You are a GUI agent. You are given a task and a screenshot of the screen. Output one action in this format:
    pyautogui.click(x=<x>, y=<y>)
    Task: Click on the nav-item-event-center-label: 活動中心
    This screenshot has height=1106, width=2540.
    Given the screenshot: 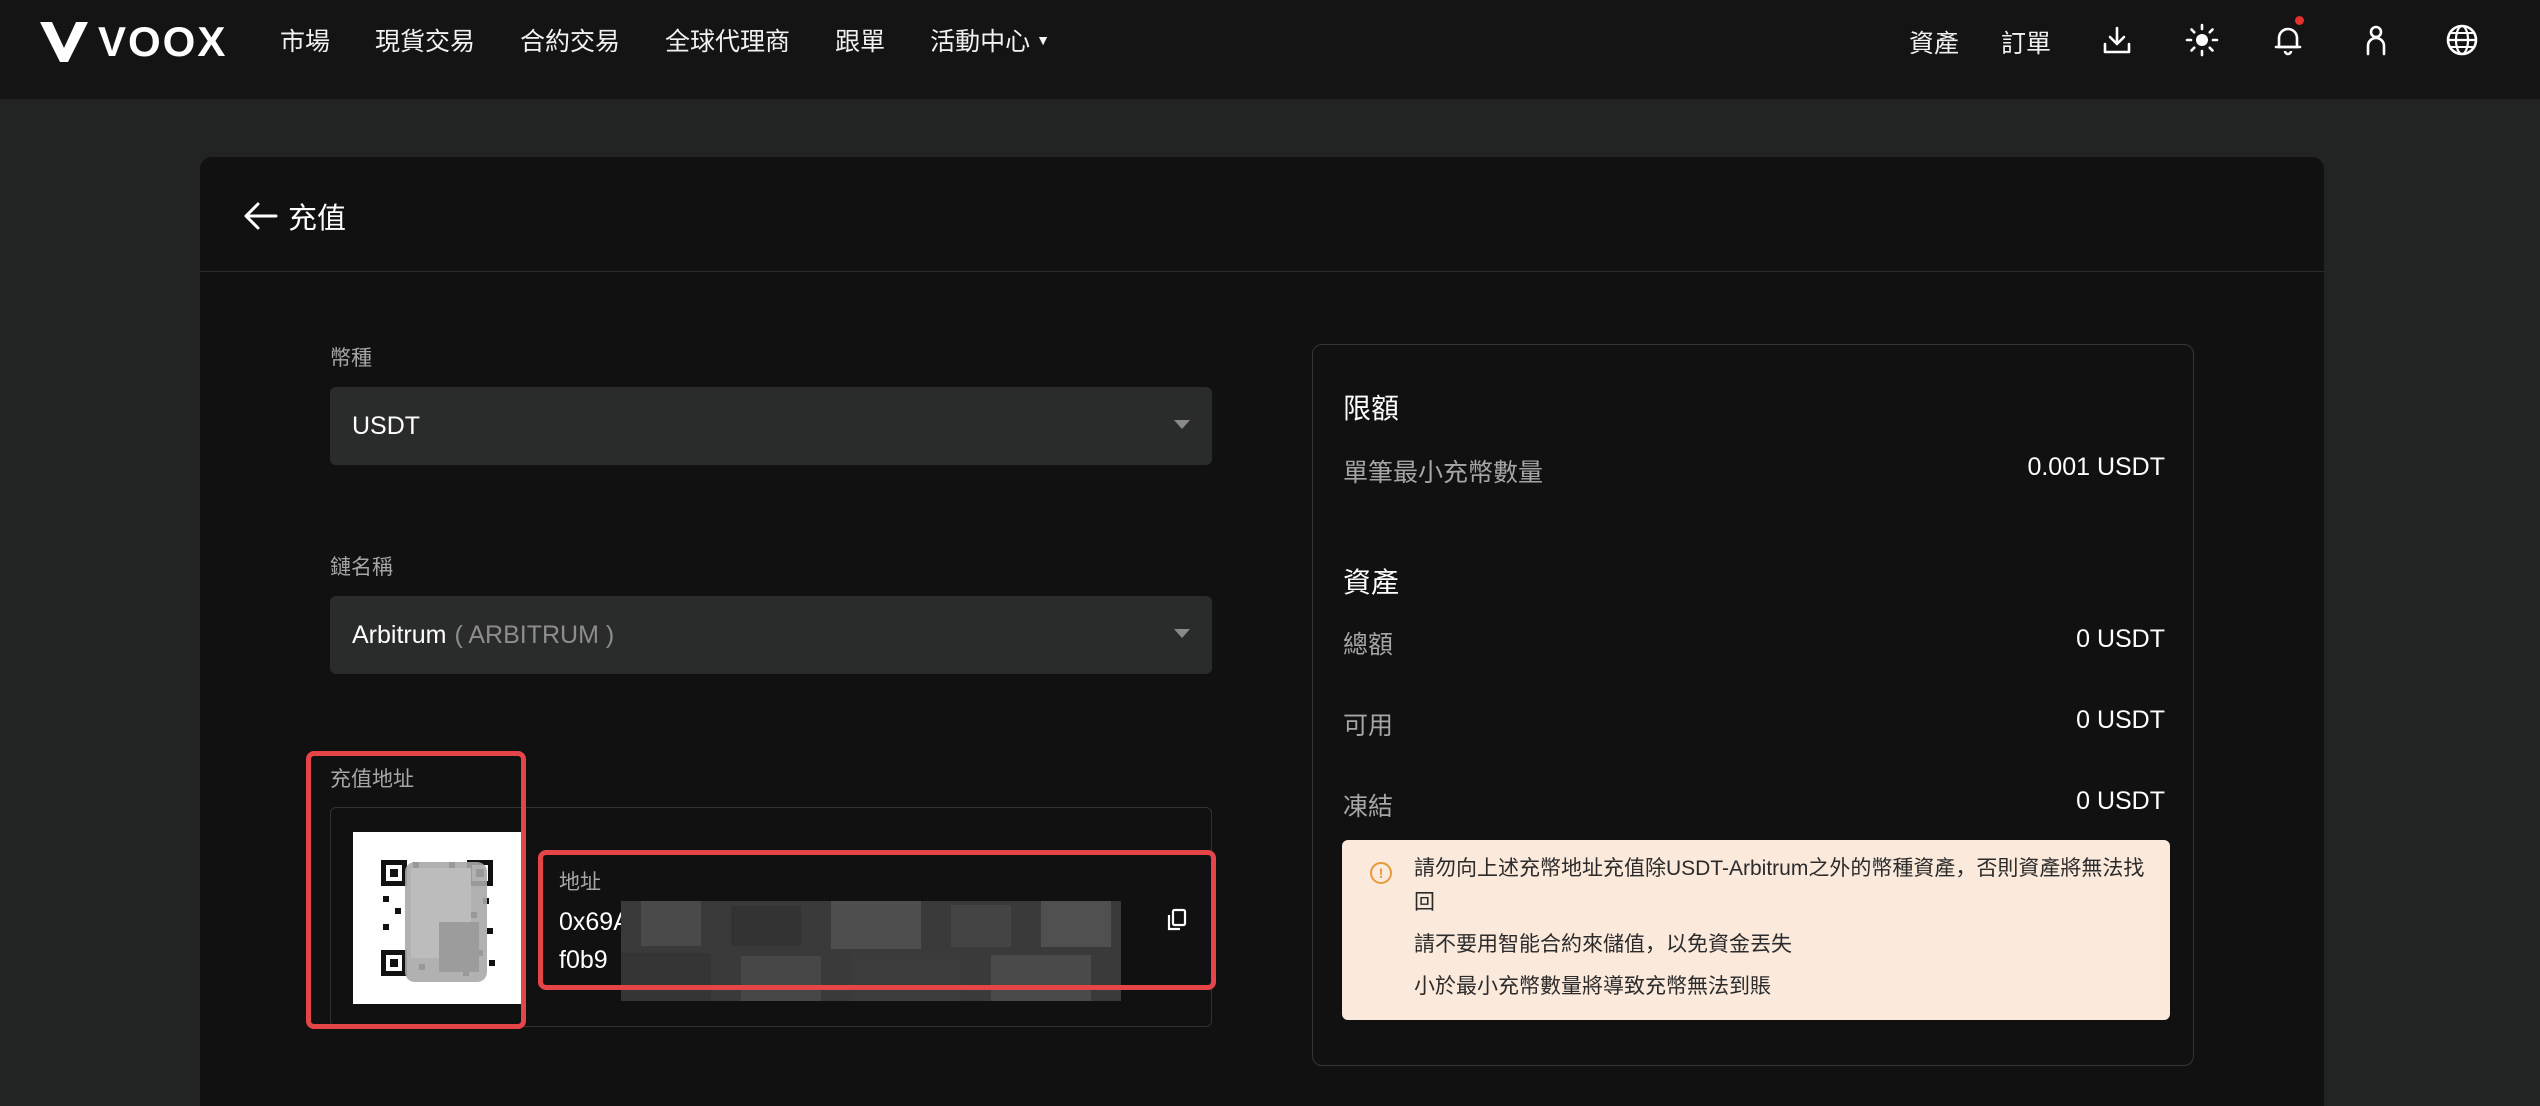 What is the action you would take?
    pyautogui.click(x=980, y=42)
    